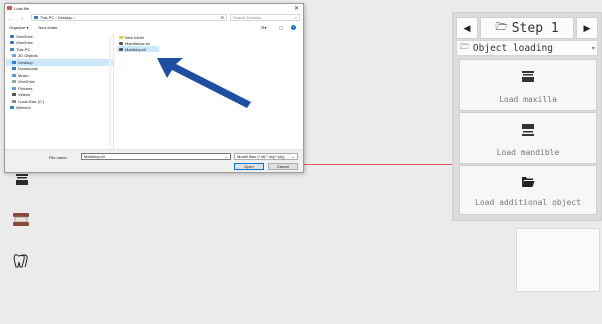 This screenshot has width=602, height=324. I want to click on load-mandible-button: Load mandible, so click(528, 138).